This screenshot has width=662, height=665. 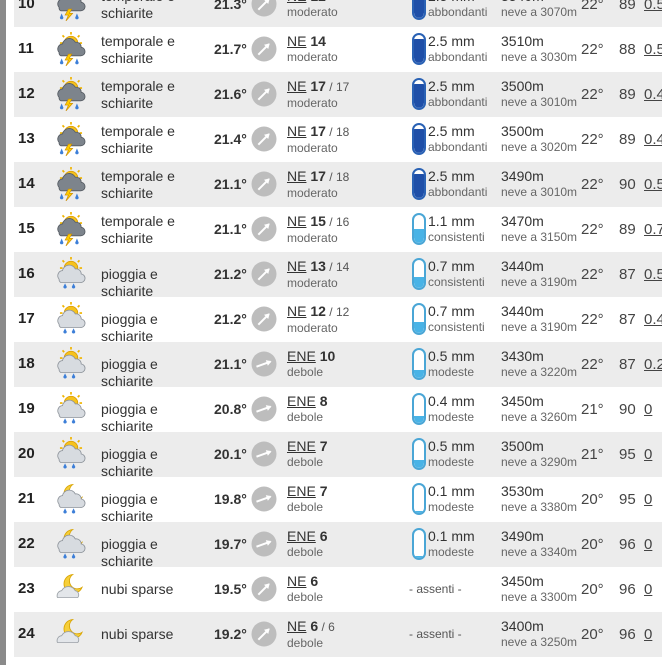 What do you see at coordinates (539, 552) in the screenshot?
I see `snow-level: neve a 3340m` at bounding box center [539, 552].